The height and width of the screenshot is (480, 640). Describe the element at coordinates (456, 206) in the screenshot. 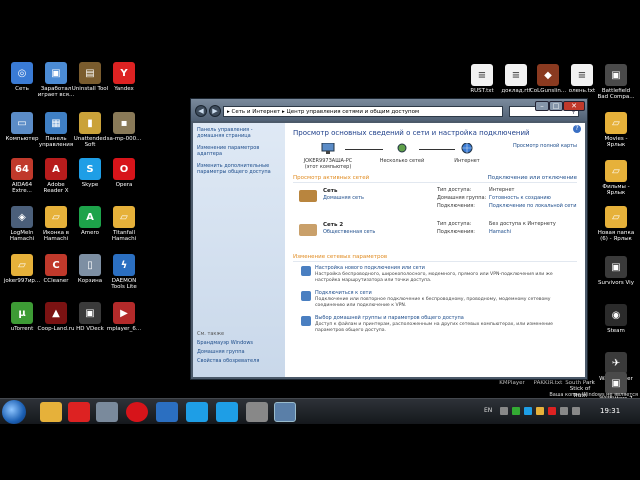

I see `connections-label: Подключения:` at that location.